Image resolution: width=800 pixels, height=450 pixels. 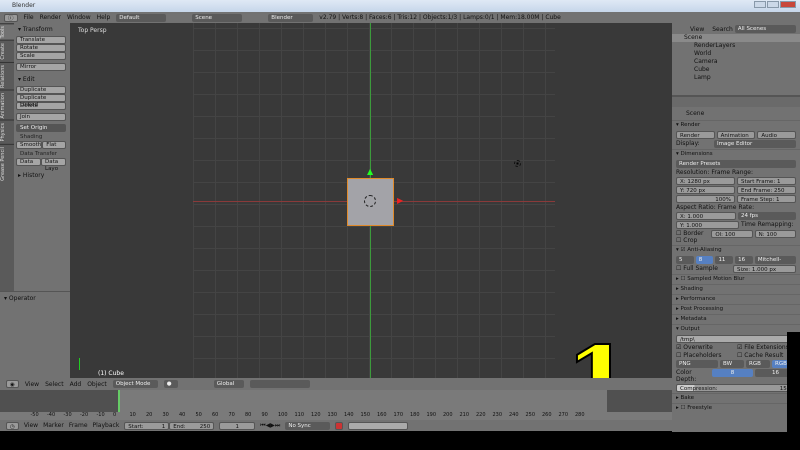 I want to click on lamp-icon, so click(x=517, y=163).